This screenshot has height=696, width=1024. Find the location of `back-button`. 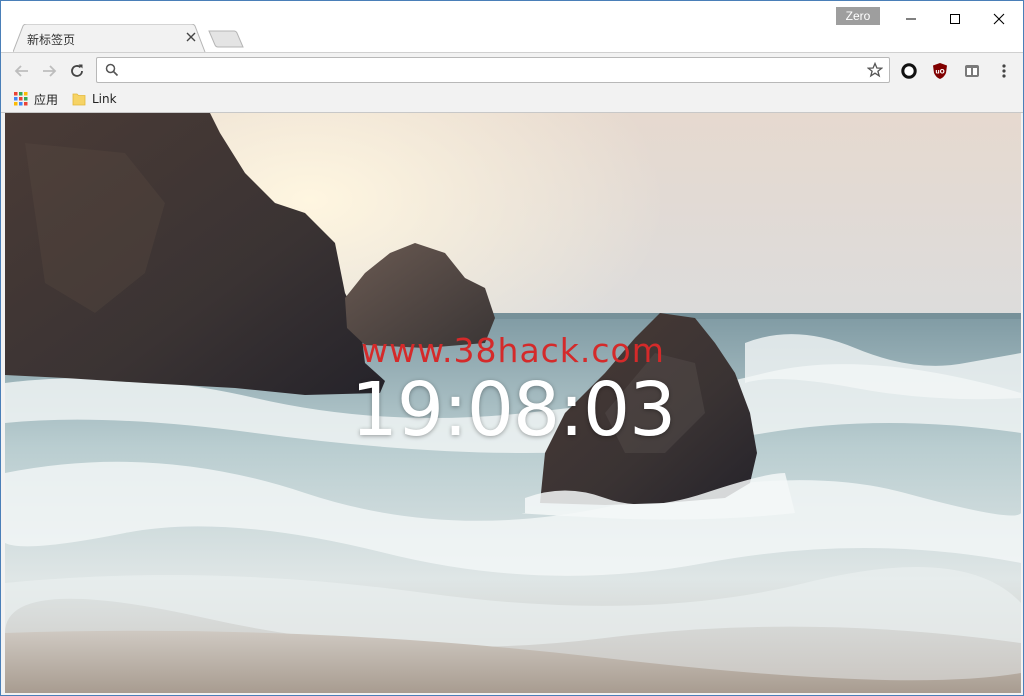

back-button is located at coordinates (22, 71).